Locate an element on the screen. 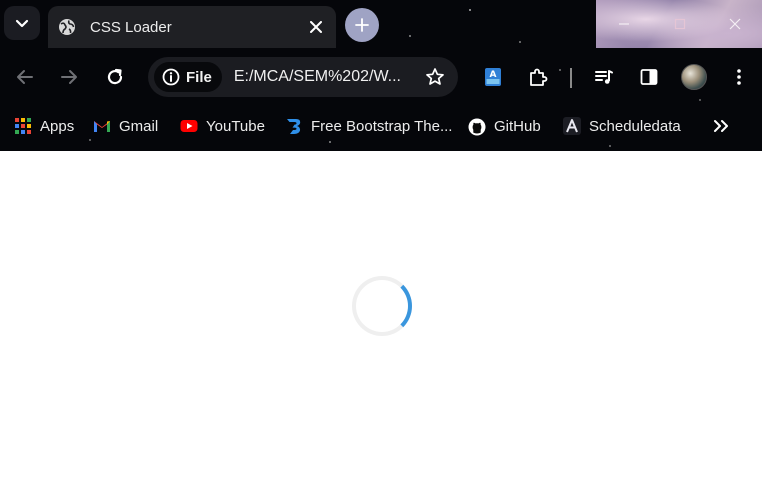 The width and height of the screenshot is (762, 492). minimize-button is located at coordinates (623, 24).